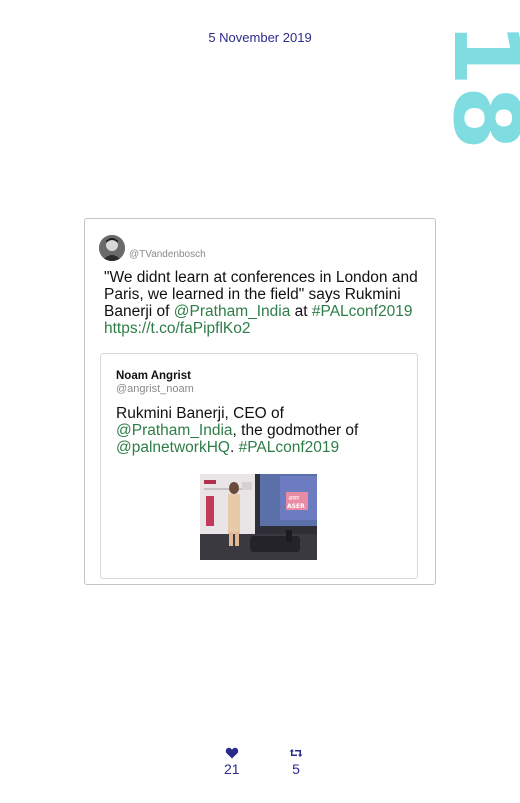 The image size is (520, 803). What do you see at coordinates (112, 248) in the screenshot?
I see `avatar` at bounding box center [112, 248].